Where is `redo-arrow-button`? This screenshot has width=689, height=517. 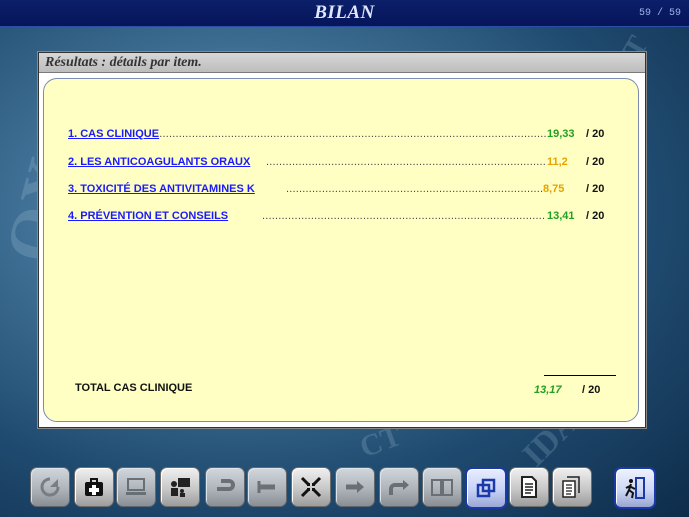 redo-arrow-button is located at coordinates (399, 487).